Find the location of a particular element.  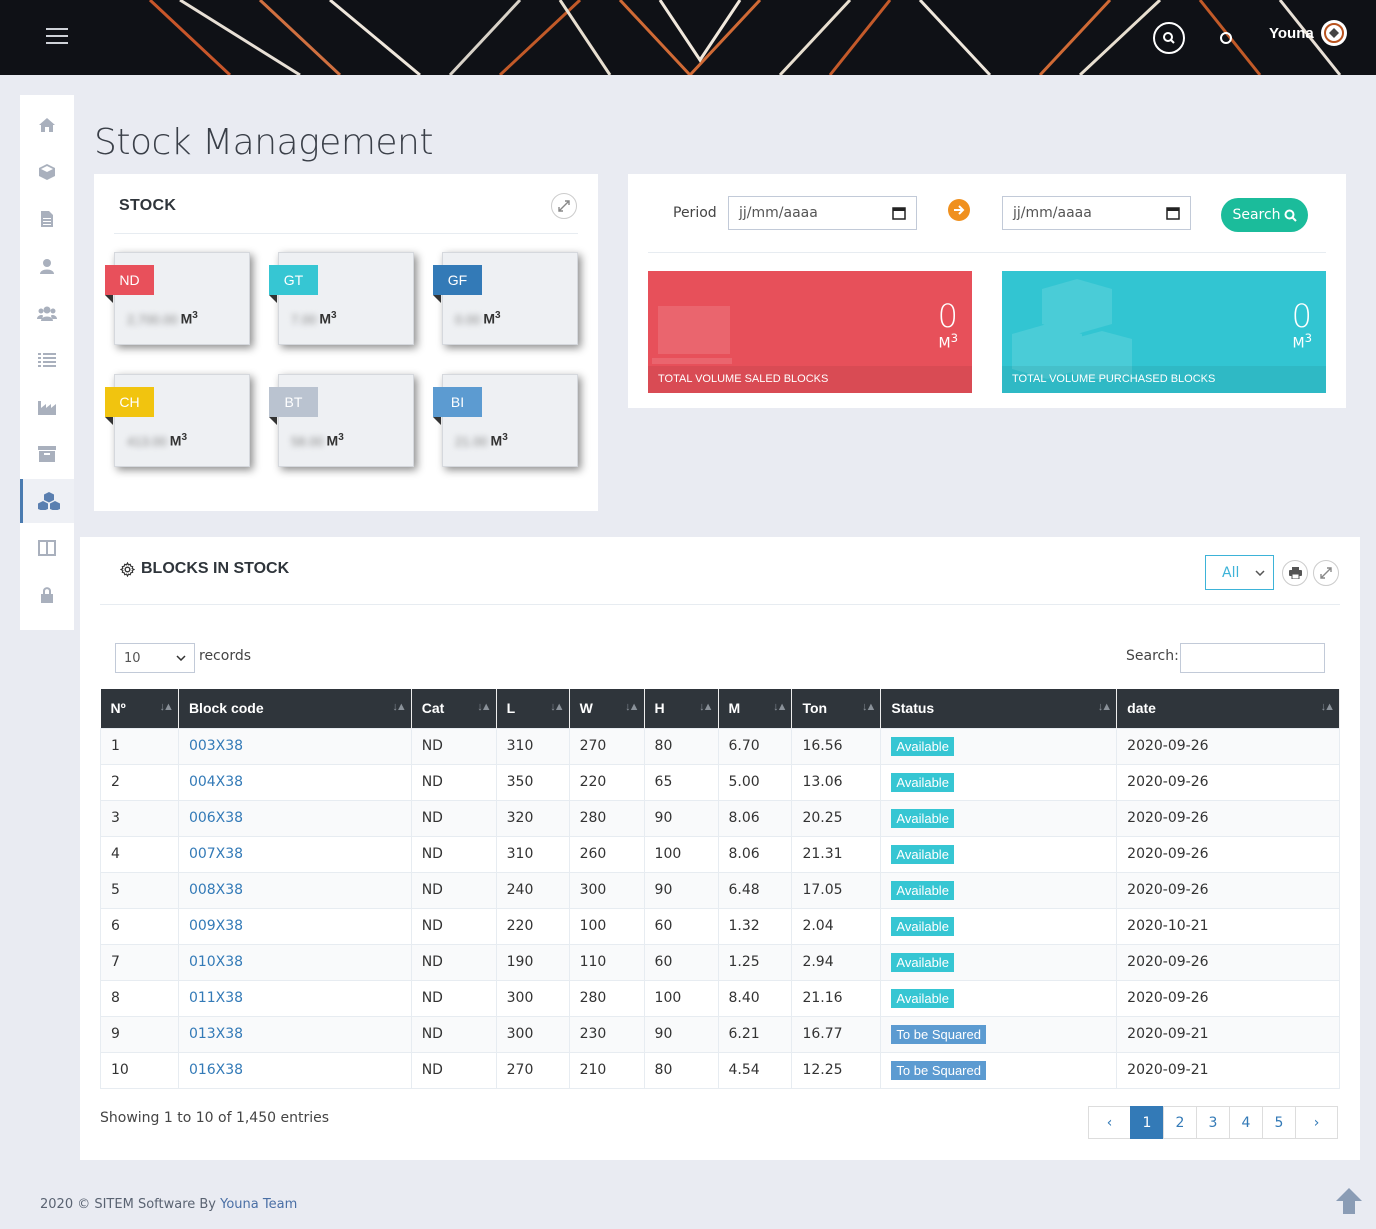

saled-volume-box: 0 M3 TOTAL VOLUME SALED BLOCKS is located at coordinates (810, 332).